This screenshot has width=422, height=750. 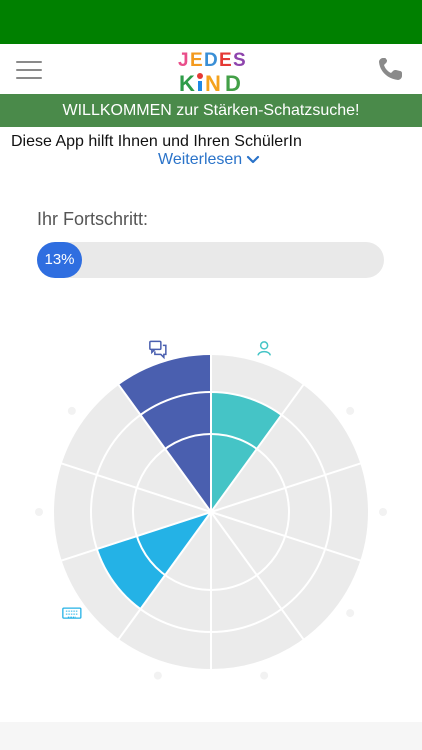 I want to click on progress-bar: 13%, so click(x=210, y=260).